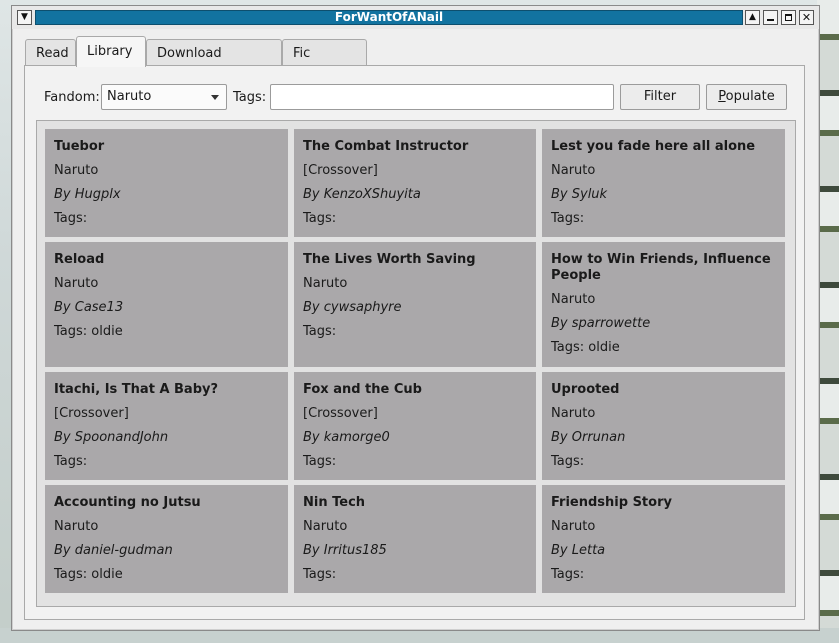 This screenshot has height=643, width=839. What do you see at coordinates (127, 502) in the screenshot?
I see `fic-title: Accounting no Jutsu` at bounding box center [127, 502].